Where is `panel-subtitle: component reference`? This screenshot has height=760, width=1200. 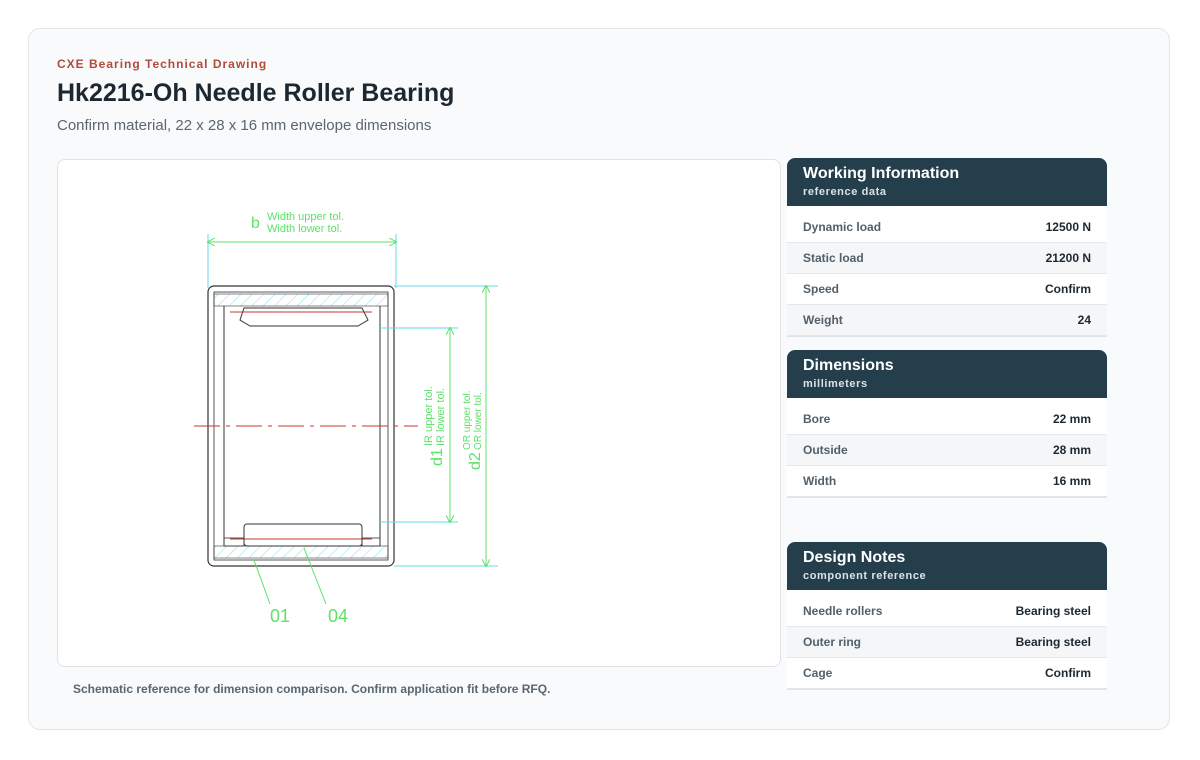 panel-subtitle: component reference is located at coordinates (865, 576).